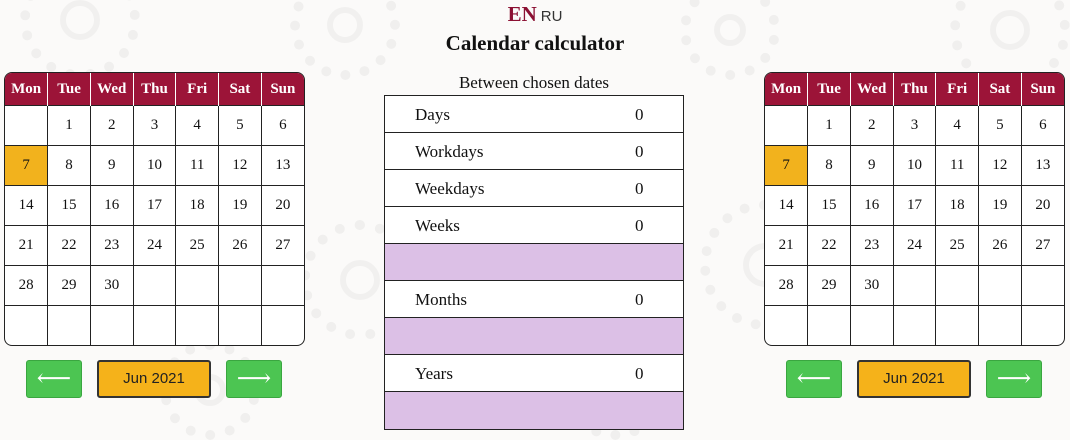  I want to click on calendar-week-row, so click(154, 325).